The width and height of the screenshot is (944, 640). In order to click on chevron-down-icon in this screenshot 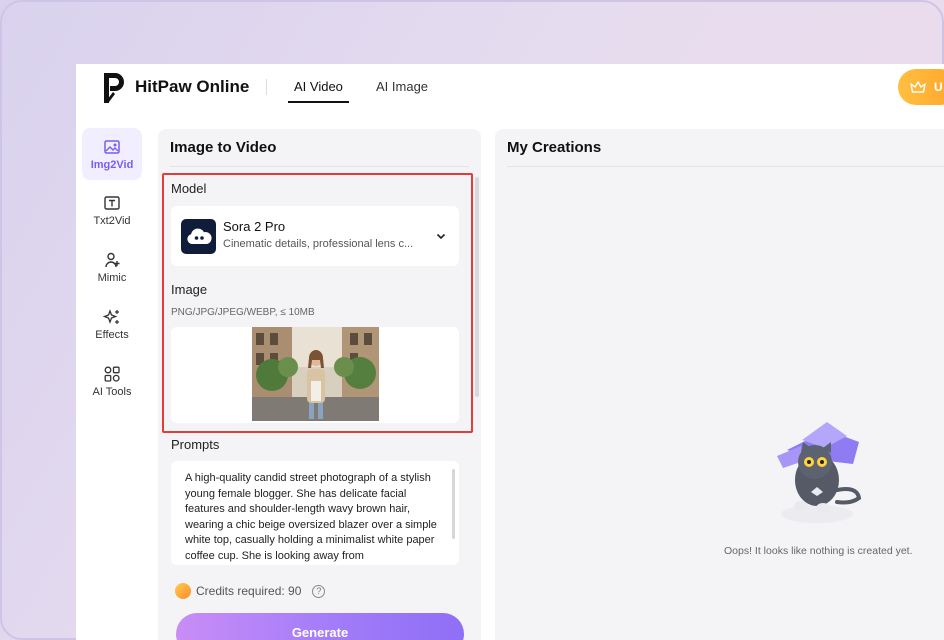, I will do `click(441, 236)`.